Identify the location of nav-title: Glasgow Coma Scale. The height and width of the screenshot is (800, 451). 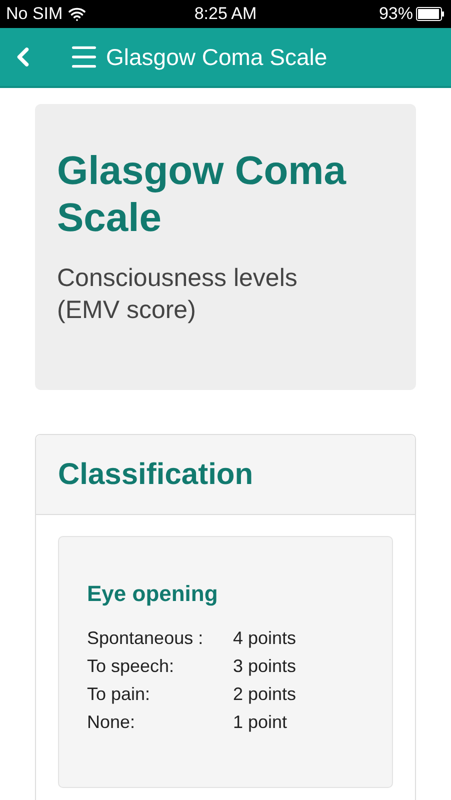
(217, 57).